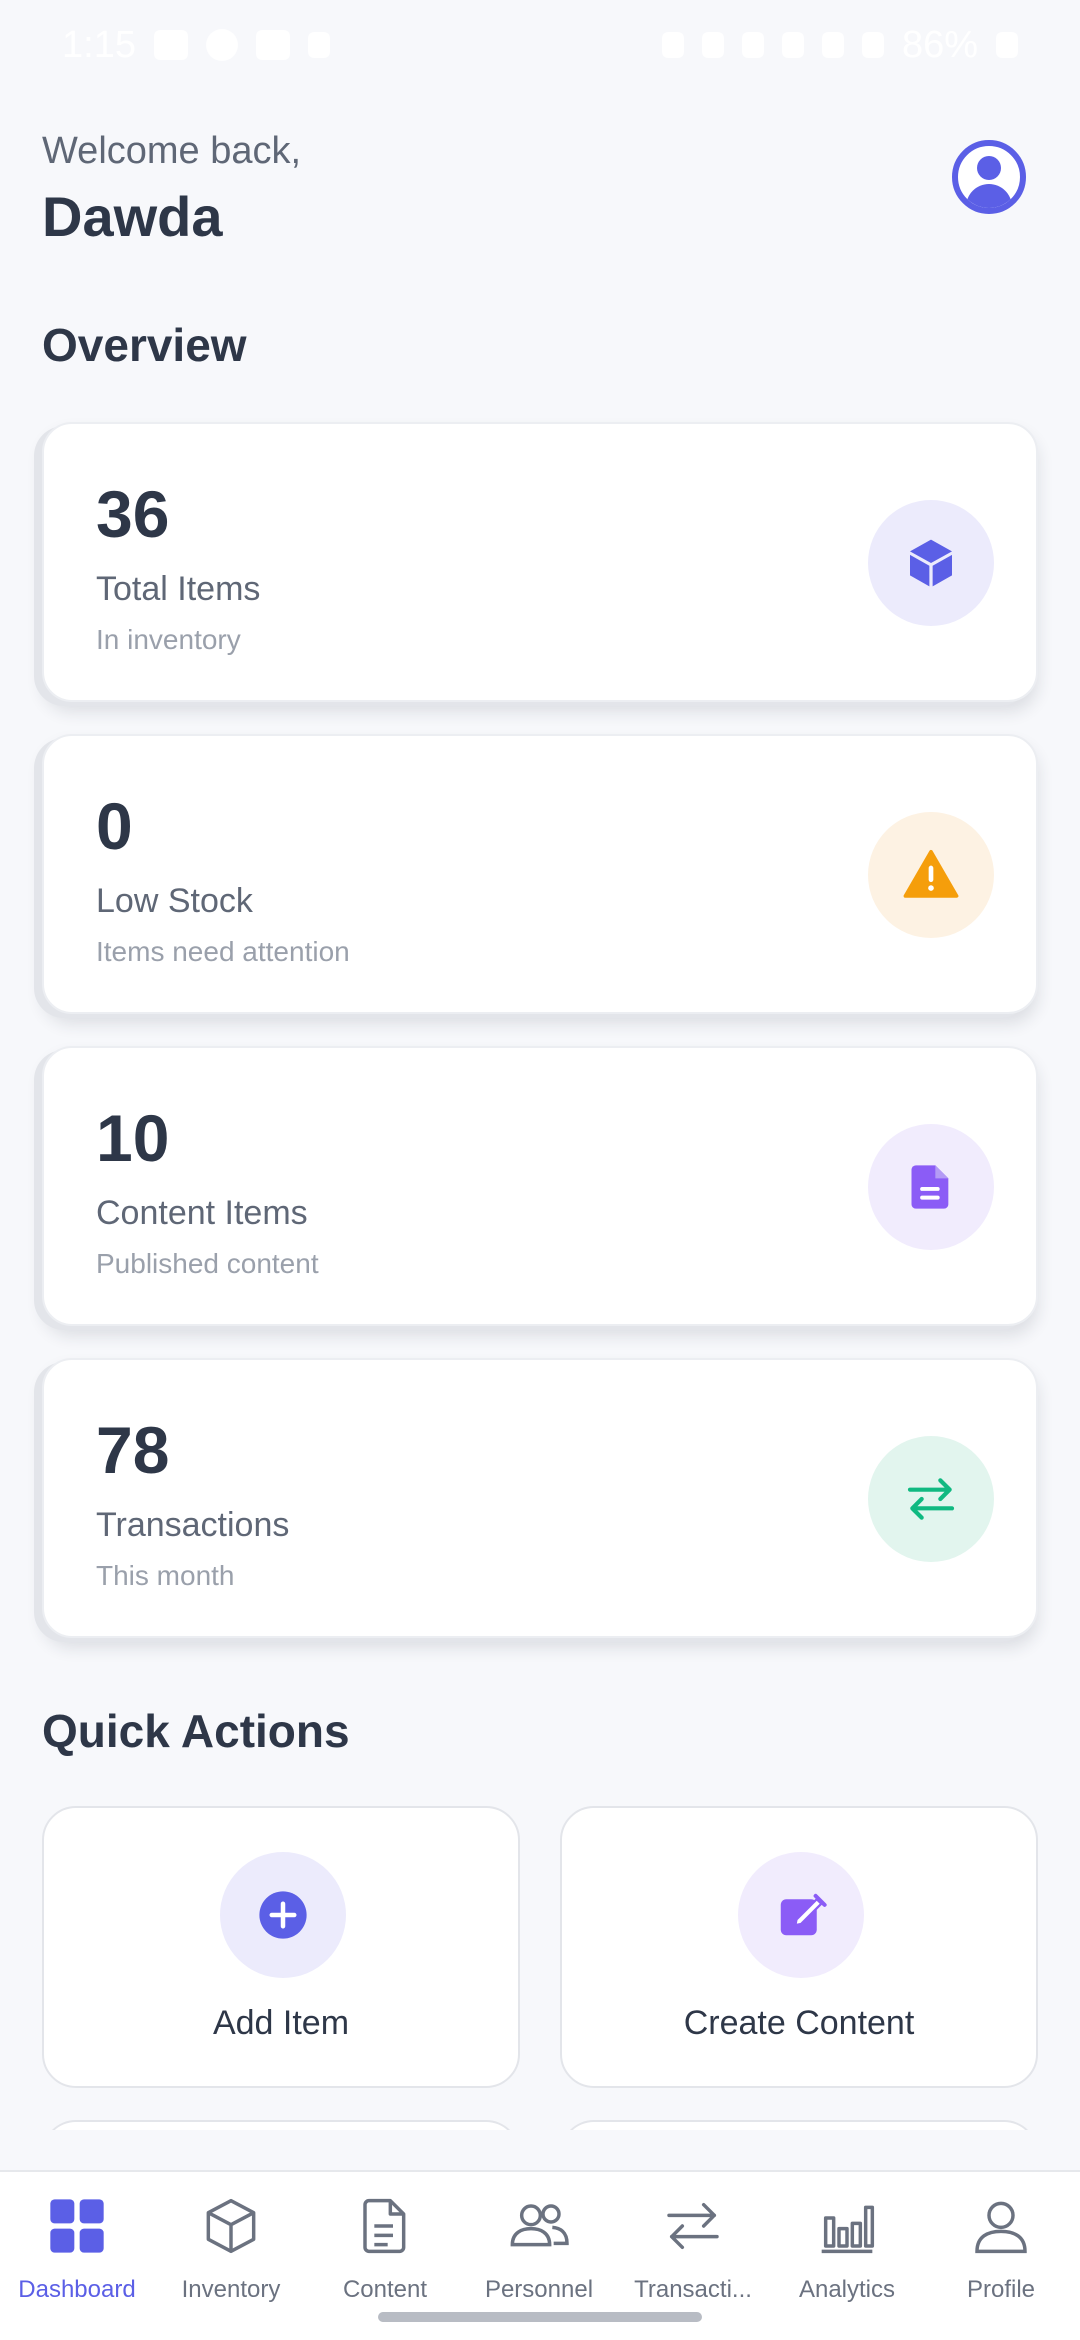 Image resolution: width=1080 pixels, height=2340 pixels. What do you see at coordinates (202, 1213) in the screenshot?
I see `stat-label: Content Items` at bounding box center [202, 1213].